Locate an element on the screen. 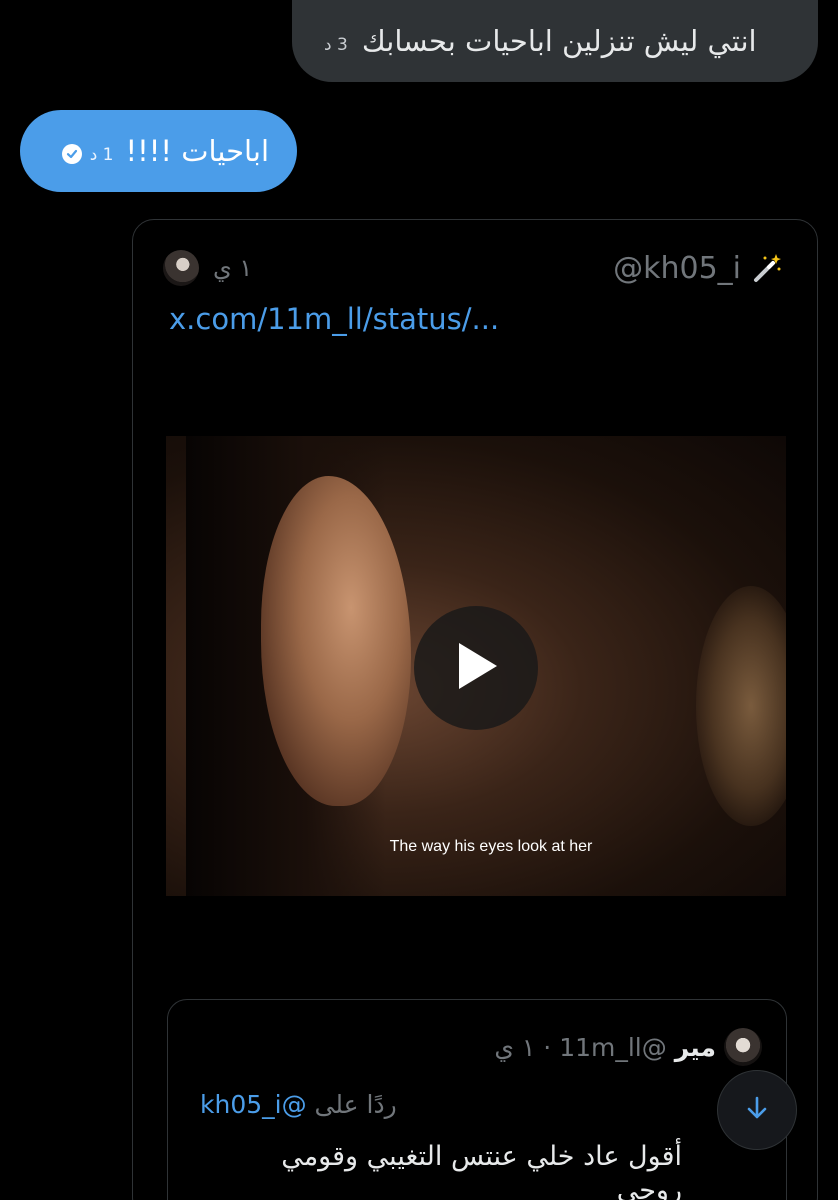  quoted-tweet-author: مير @11m_ll · ١ ي is located at coordinates (628, 1047).